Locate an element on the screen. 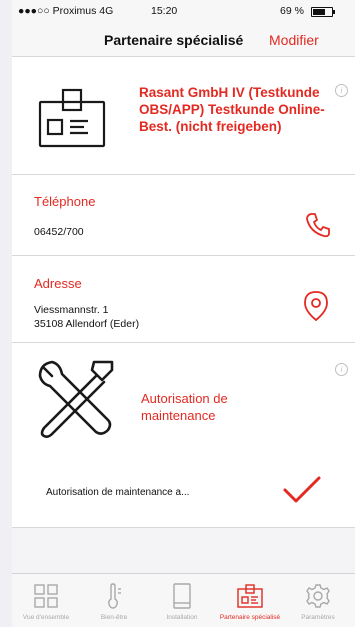  tab-label: Partenaire spécialisé is located at coordinates (250, 617).